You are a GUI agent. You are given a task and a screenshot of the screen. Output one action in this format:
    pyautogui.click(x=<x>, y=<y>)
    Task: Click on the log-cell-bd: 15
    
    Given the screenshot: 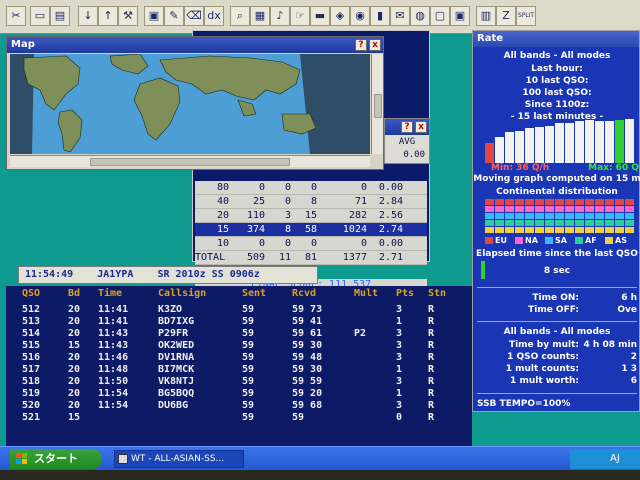 What is the action you would take?
    pyautogui.click(x=74, y=345)
    